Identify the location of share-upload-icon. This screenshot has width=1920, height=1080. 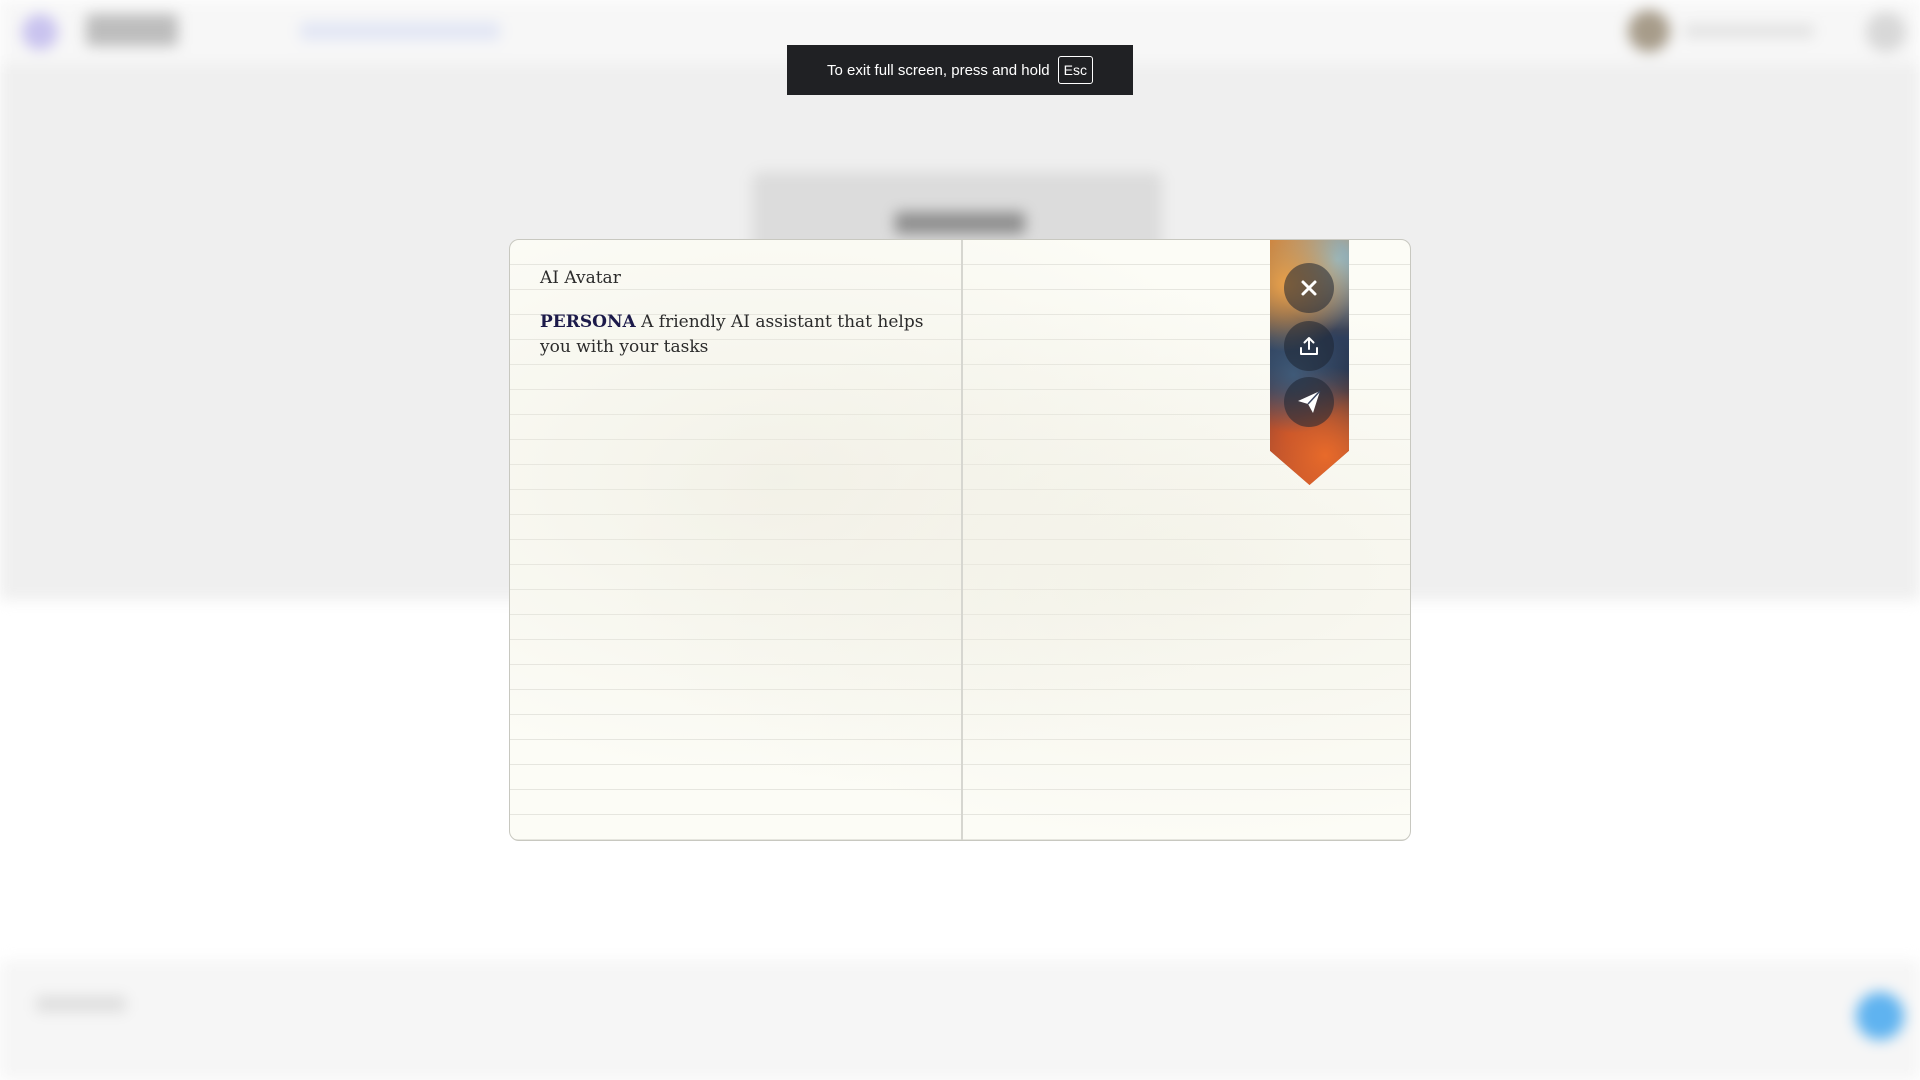
(1309, 346).